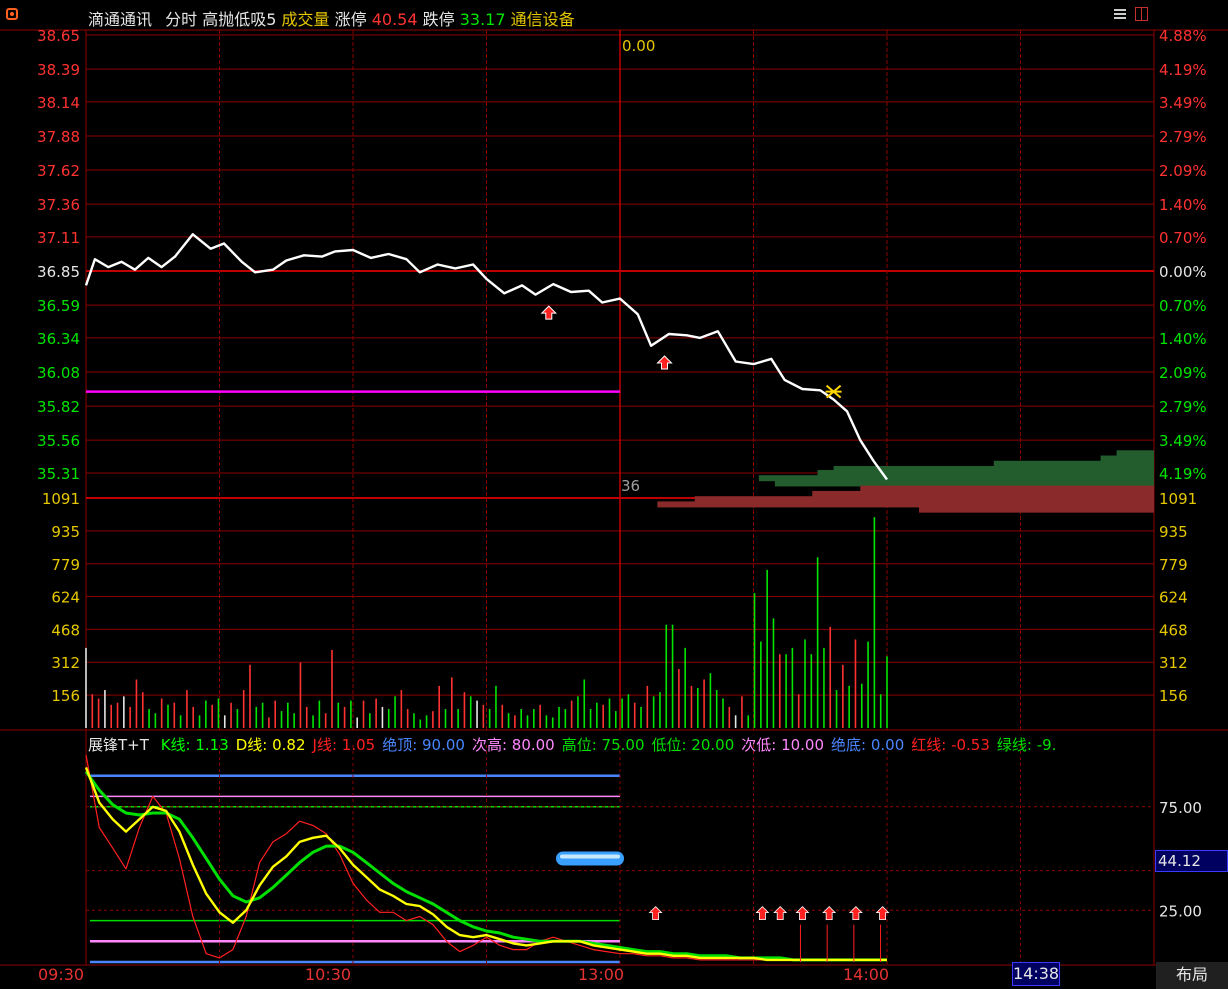  Describe the element at coordinates (1183, 36) in the screenshot. I see `percent-tick-label: 4.88%` at that location.